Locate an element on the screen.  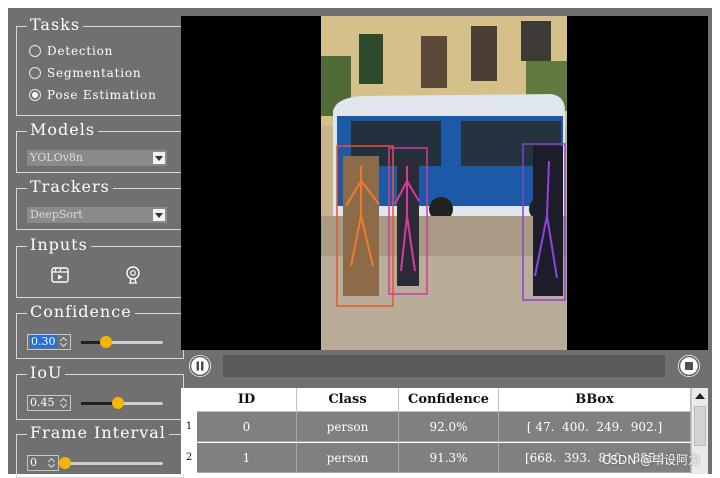
models-title: Models is located at coordinates (63, 130).